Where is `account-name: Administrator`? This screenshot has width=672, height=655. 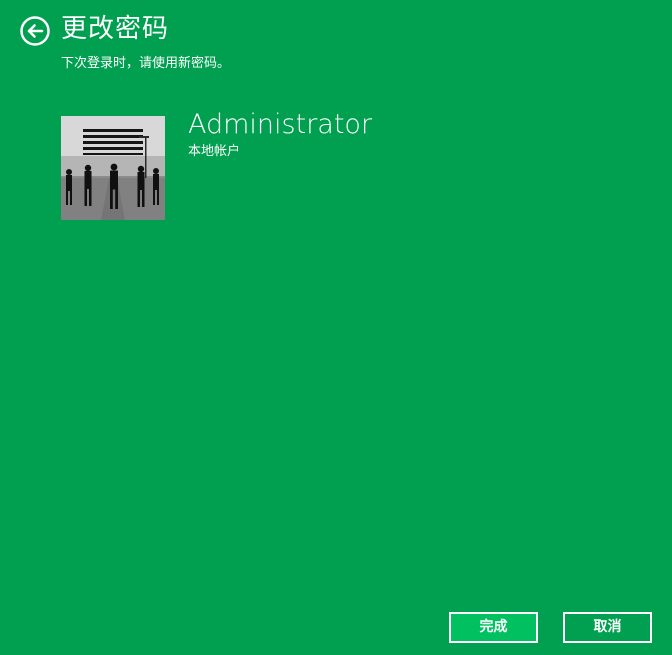 account-name: Administrator is located at coordinates (280, 124).